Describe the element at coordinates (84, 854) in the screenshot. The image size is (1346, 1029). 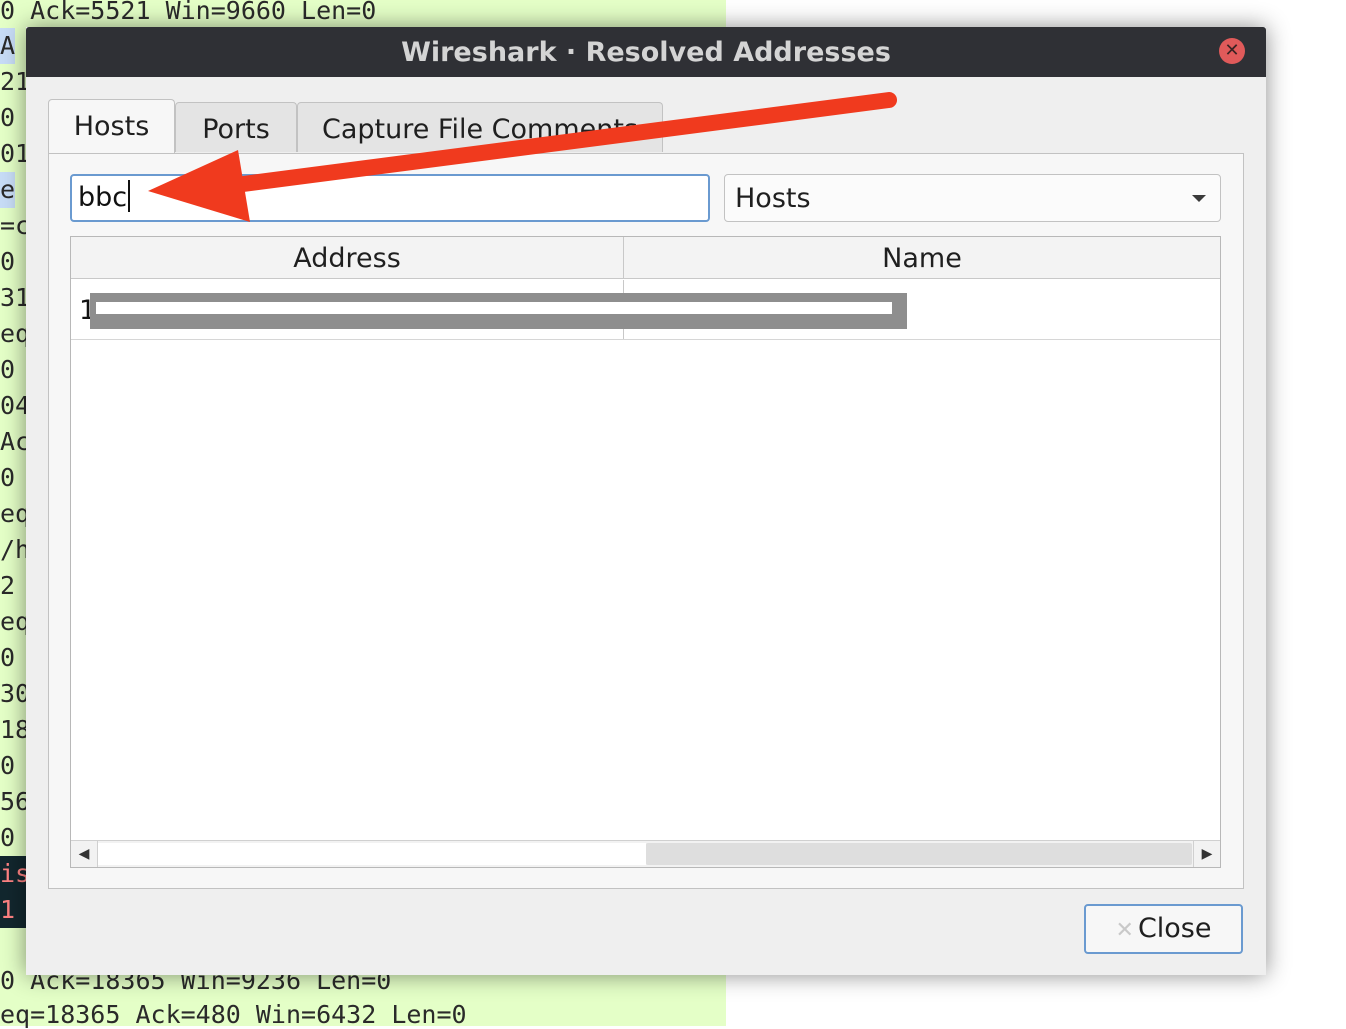
I see `scroll-left-icon: ◀` at that location.